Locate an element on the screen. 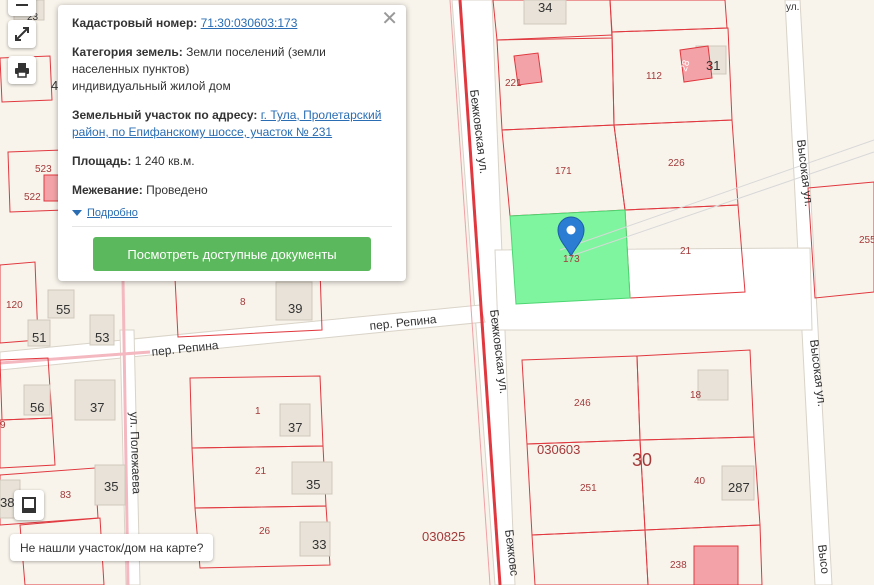  house-number: 33 is located at coordinates (319, 544).